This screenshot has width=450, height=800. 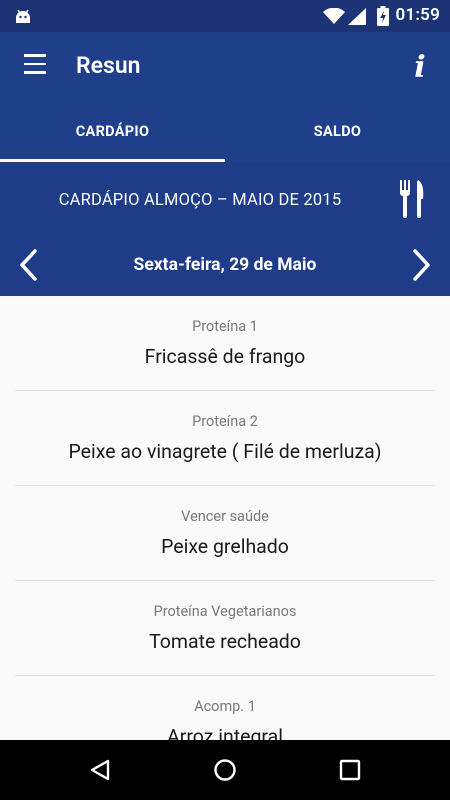 I want to click on menu-item-dish: Tomate recheado, so click(x=225, y=641).